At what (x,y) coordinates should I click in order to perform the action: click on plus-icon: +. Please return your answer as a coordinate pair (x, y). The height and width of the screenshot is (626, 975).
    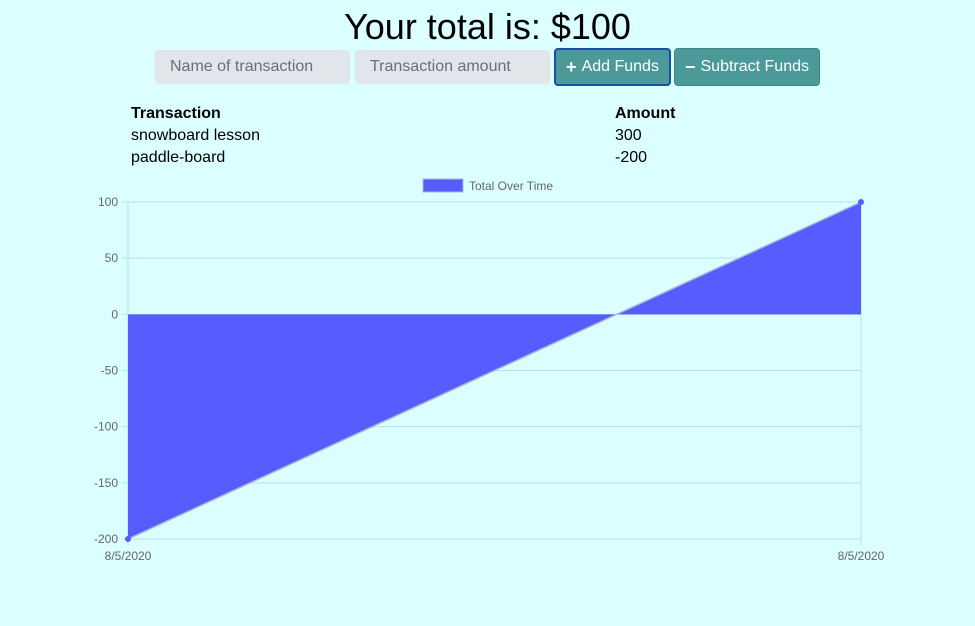
    Looking at the image, I should click on (571, 67).